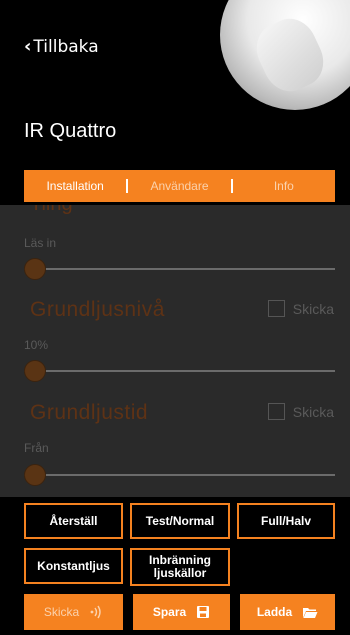 The image size is (350, 635). I want to click on tab-info: Info, so click(284, 186).